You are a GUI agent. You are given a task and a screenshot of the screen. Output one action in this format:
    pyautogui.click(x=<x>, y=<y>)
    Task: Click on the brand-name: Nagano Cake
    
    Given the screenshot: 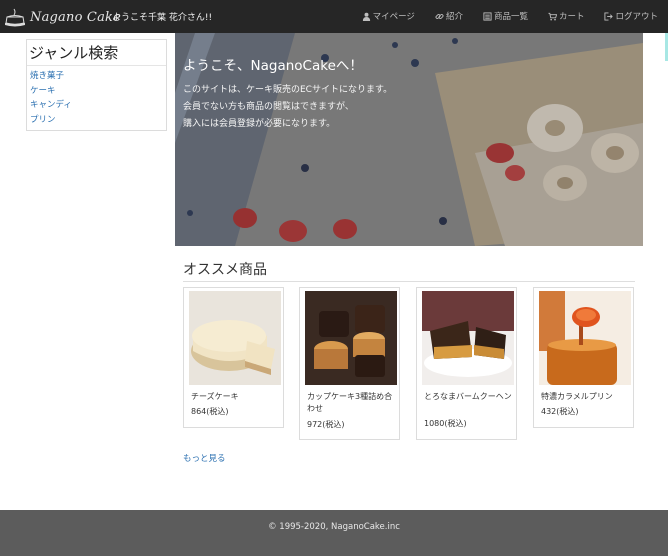 What is the action you would take?
    pyautogui.click(x=75, y=17)
    